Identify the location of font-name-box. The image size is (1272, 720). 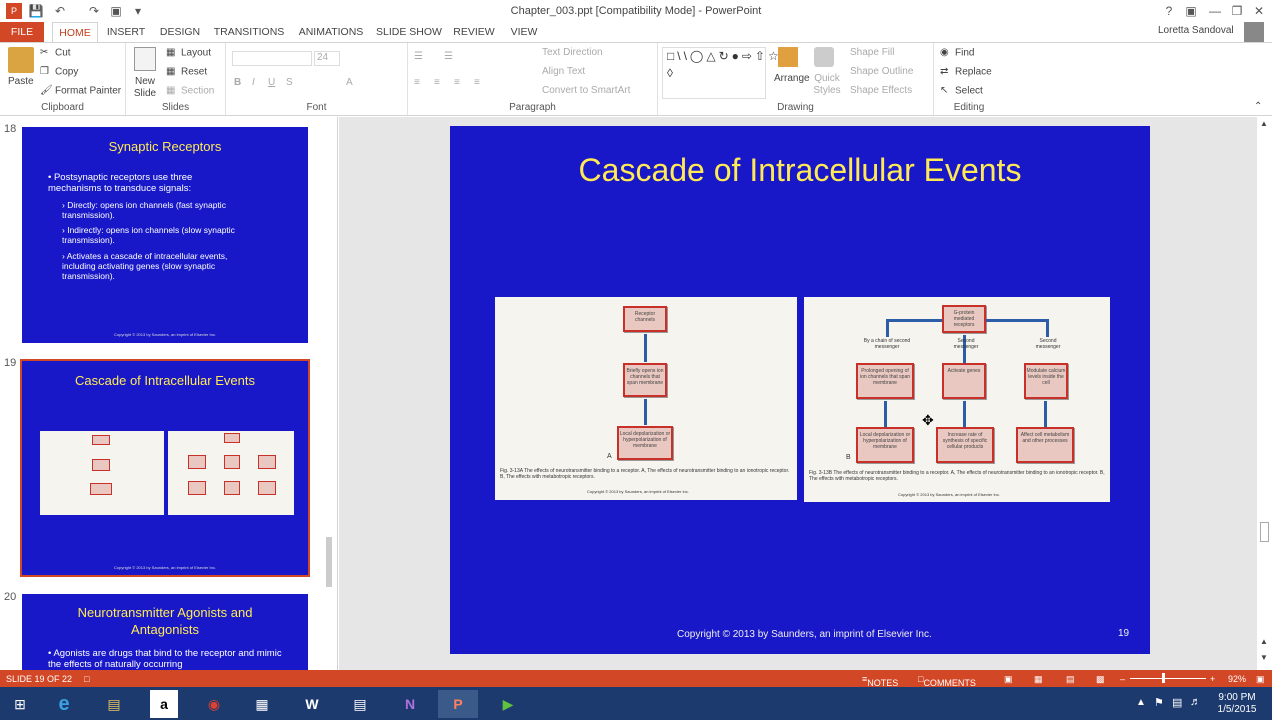
(272, 58).